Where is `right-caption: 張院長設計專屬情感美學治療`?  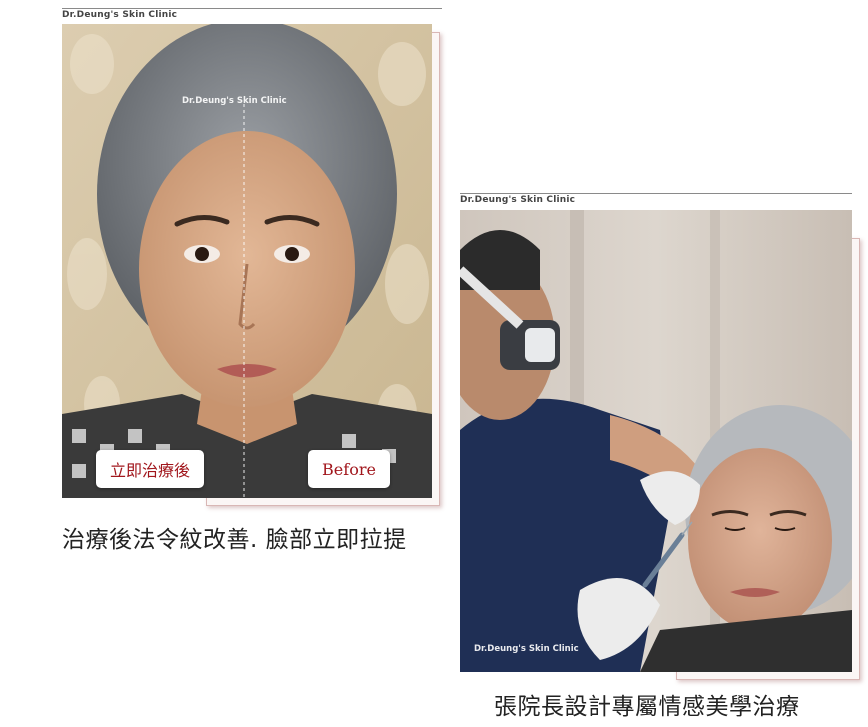
right-caption: 張院長設計專屬情感美學治療 is located at coordinates (647, 707).